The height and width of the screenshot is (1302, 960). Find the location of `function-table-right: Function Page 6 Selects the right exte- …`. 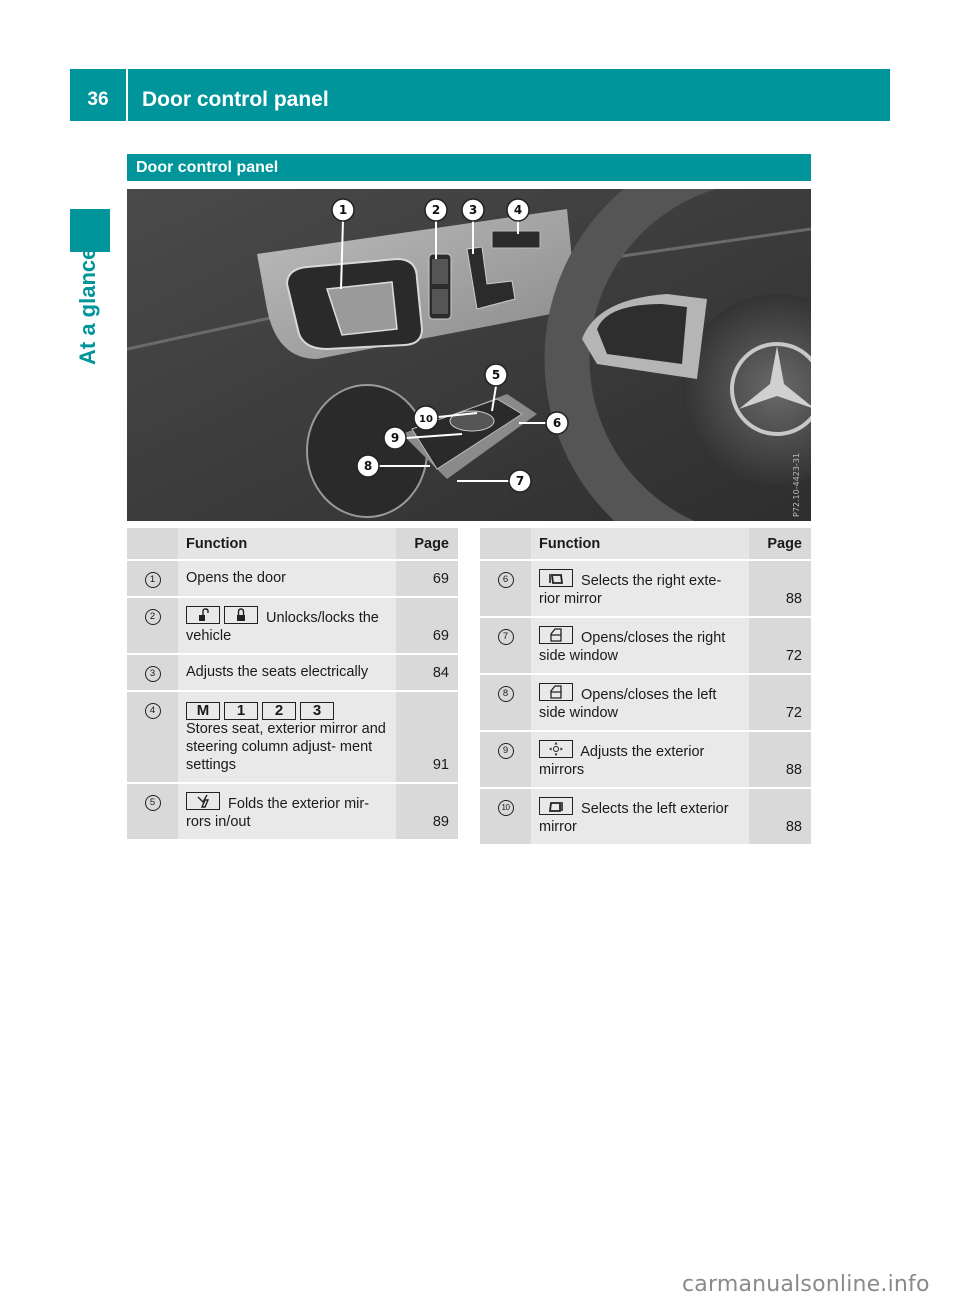

function-table-right: Function Page 6 Selects the right exte- … is located at coordinates (645, 687).